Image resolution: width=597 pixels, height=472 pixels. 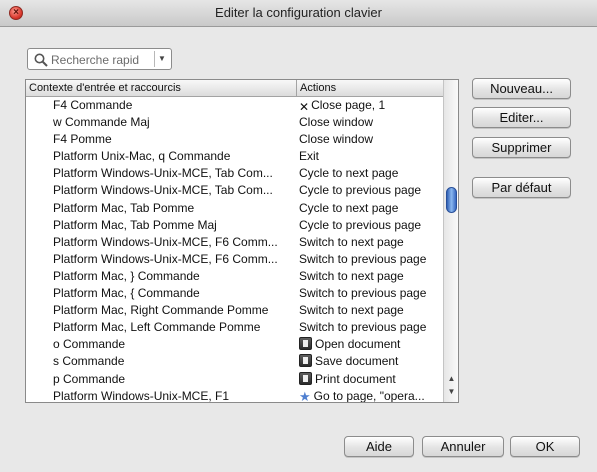 I want to click on window-title: Editer la configuration clavier, so click(x=298, y=12).